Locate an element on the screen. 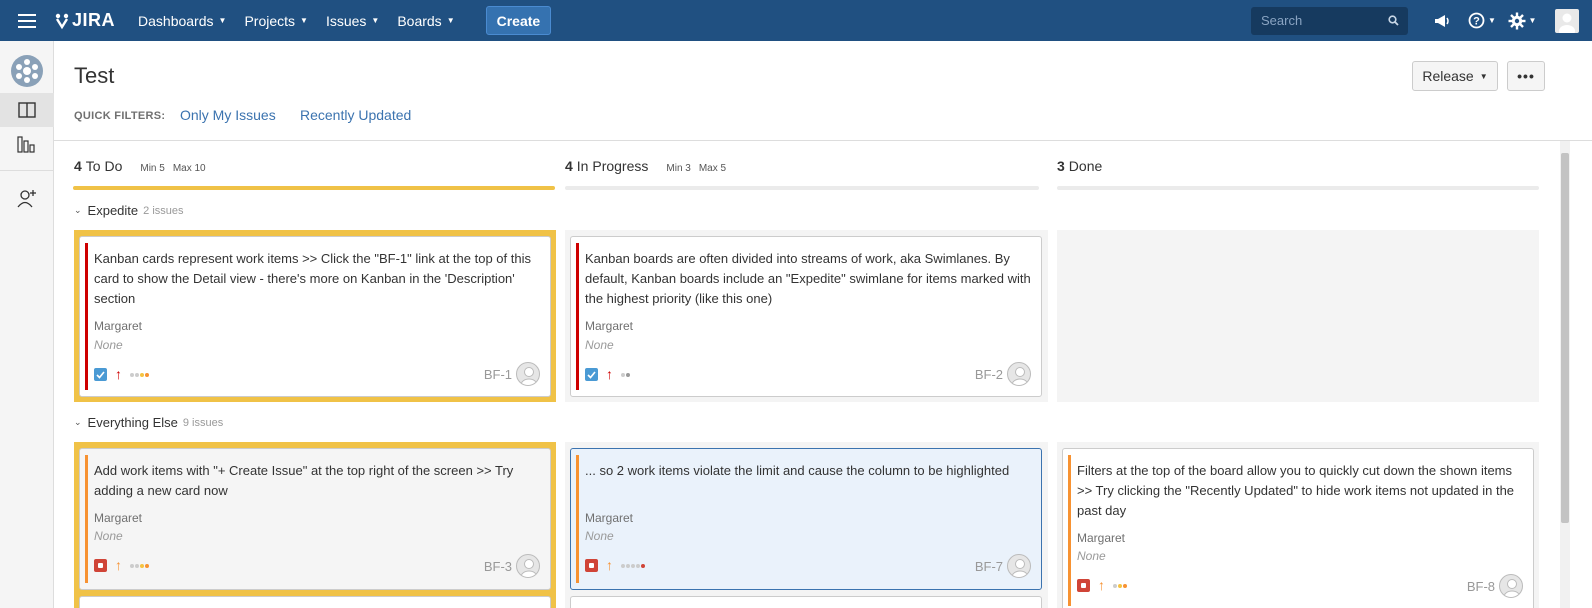 This screenshot has width=1592, height=608. swimlane-header-everything-else: ⌄ Everything Else 9 issues is located at coordinates (148, 422).